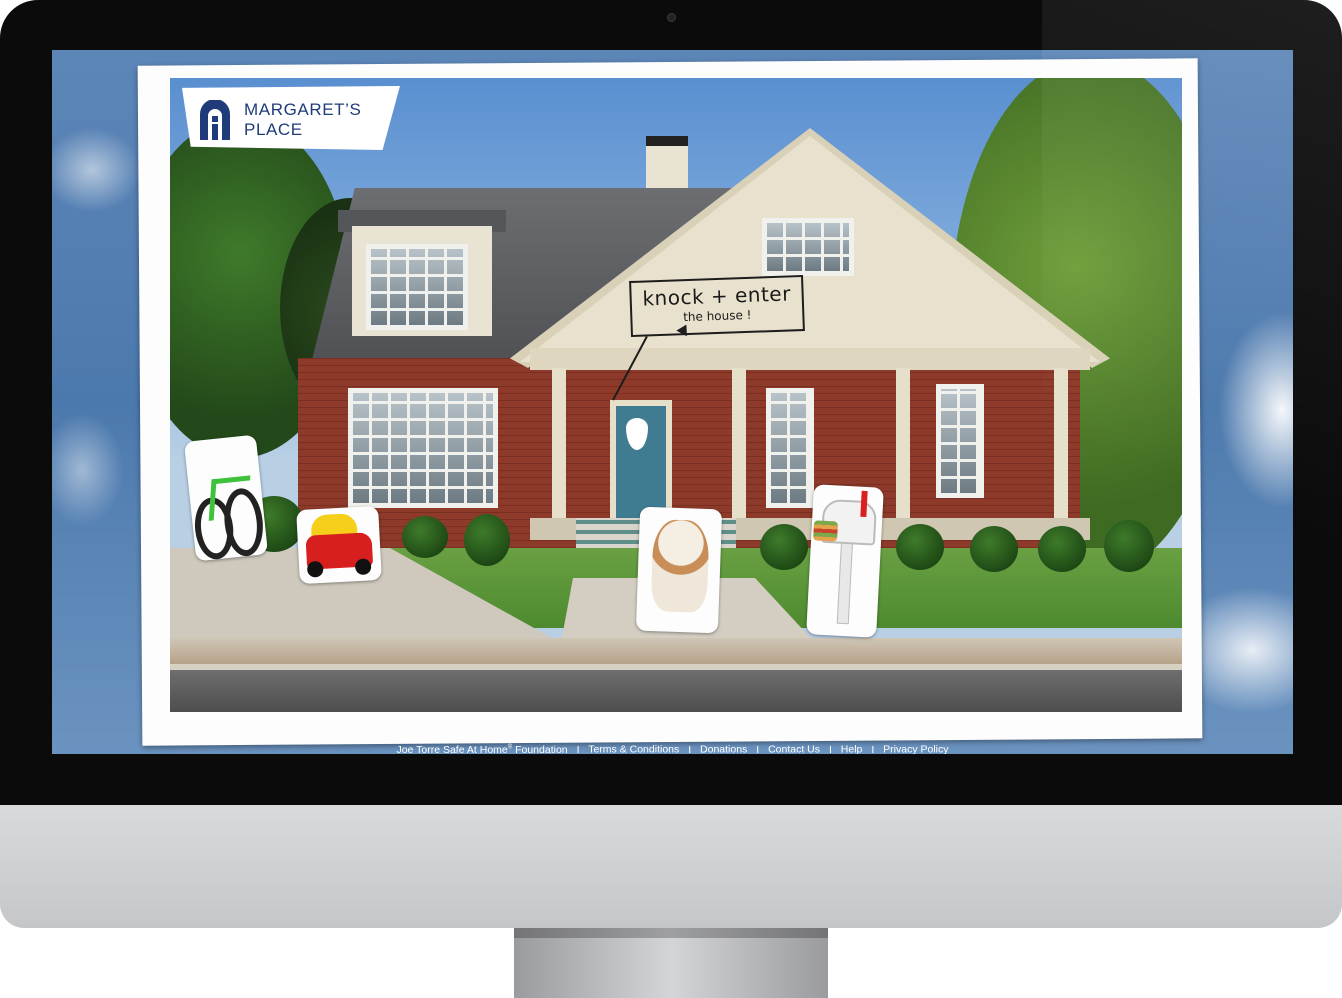  I want to click on front-window, so click(423, 448).